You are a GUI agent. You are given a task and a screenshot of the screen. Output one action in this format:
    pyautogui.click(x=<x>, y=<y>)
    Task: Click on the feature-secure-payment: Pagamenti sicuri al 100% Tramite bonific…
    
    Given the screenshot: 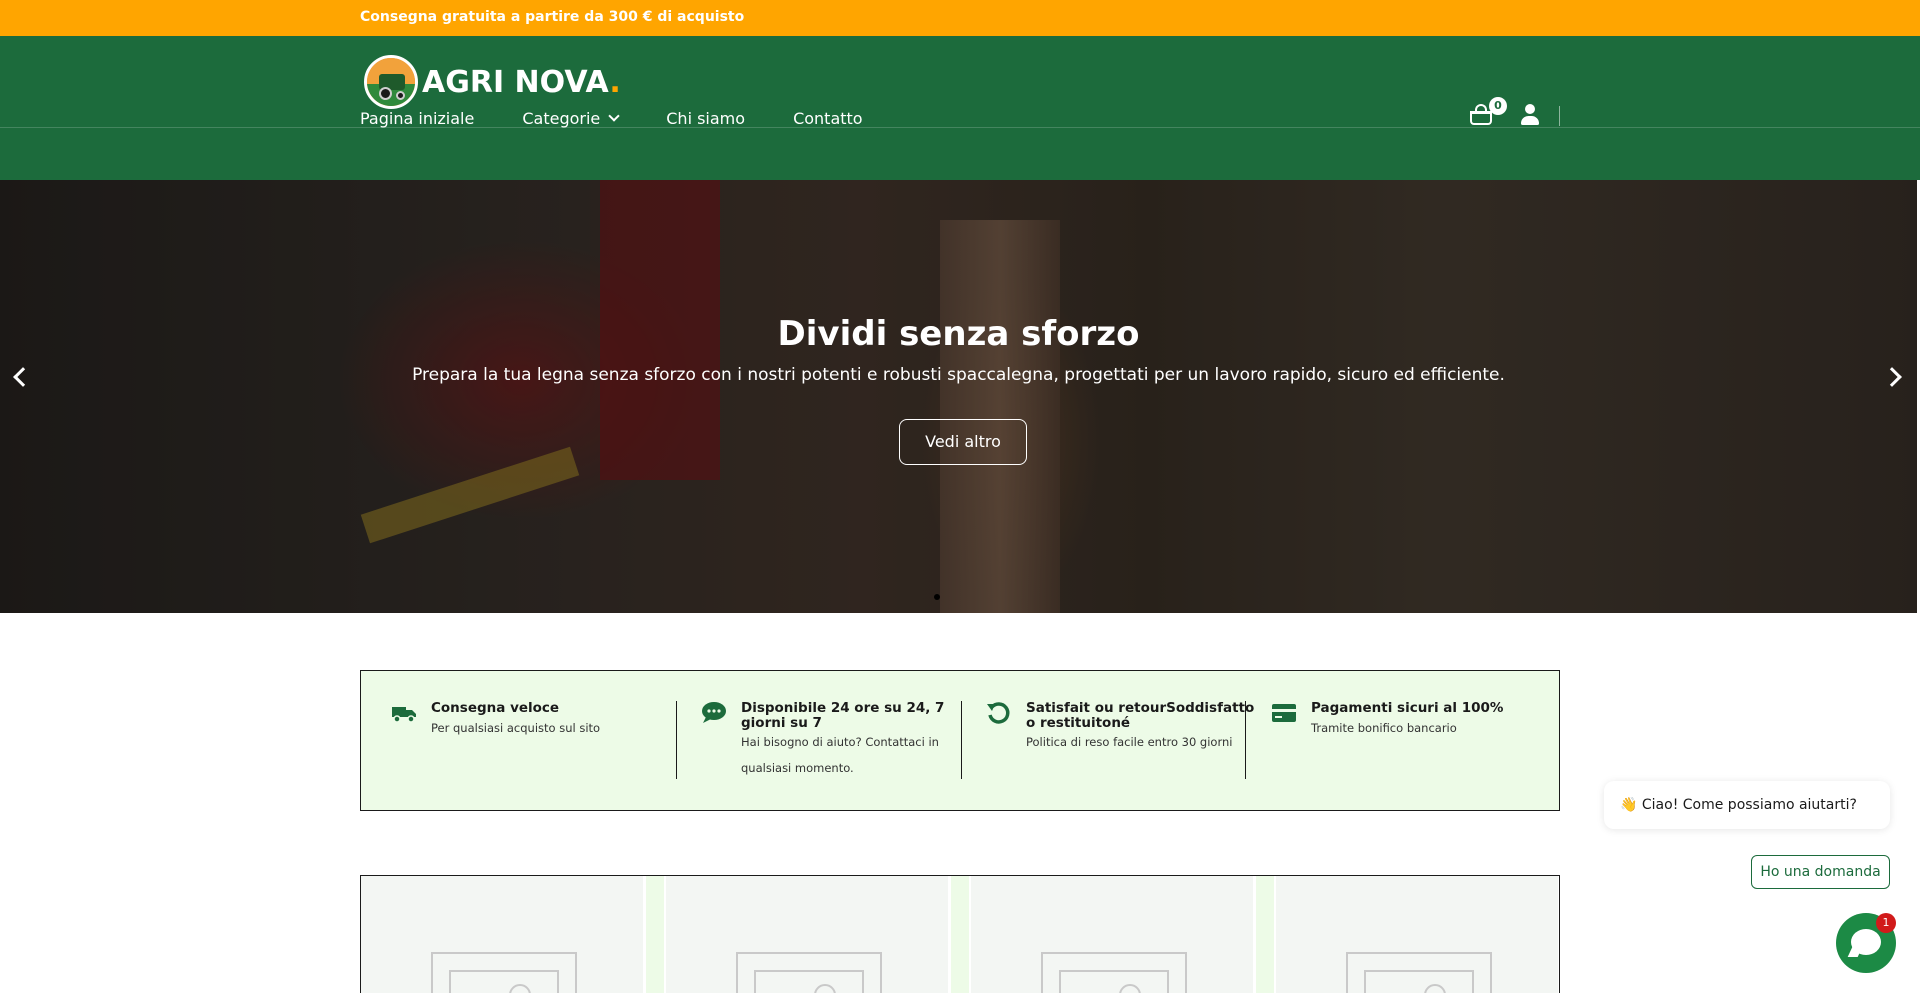 What is the action you would take?
    pyautogui.click(x=1401, y=741)
    